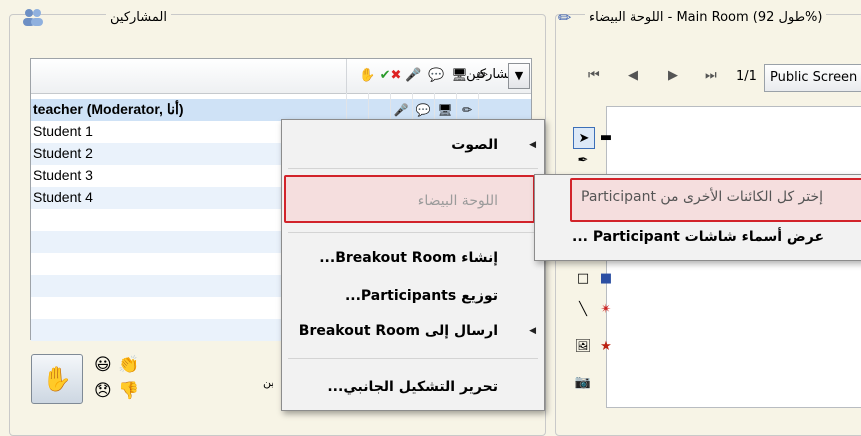 Image resolution: width=861 pixels, height=436 pixels. What do you see at coordinates (357, 110) in the screenshot?
I see `hand-status-icon` at bounding box center [357, 110].